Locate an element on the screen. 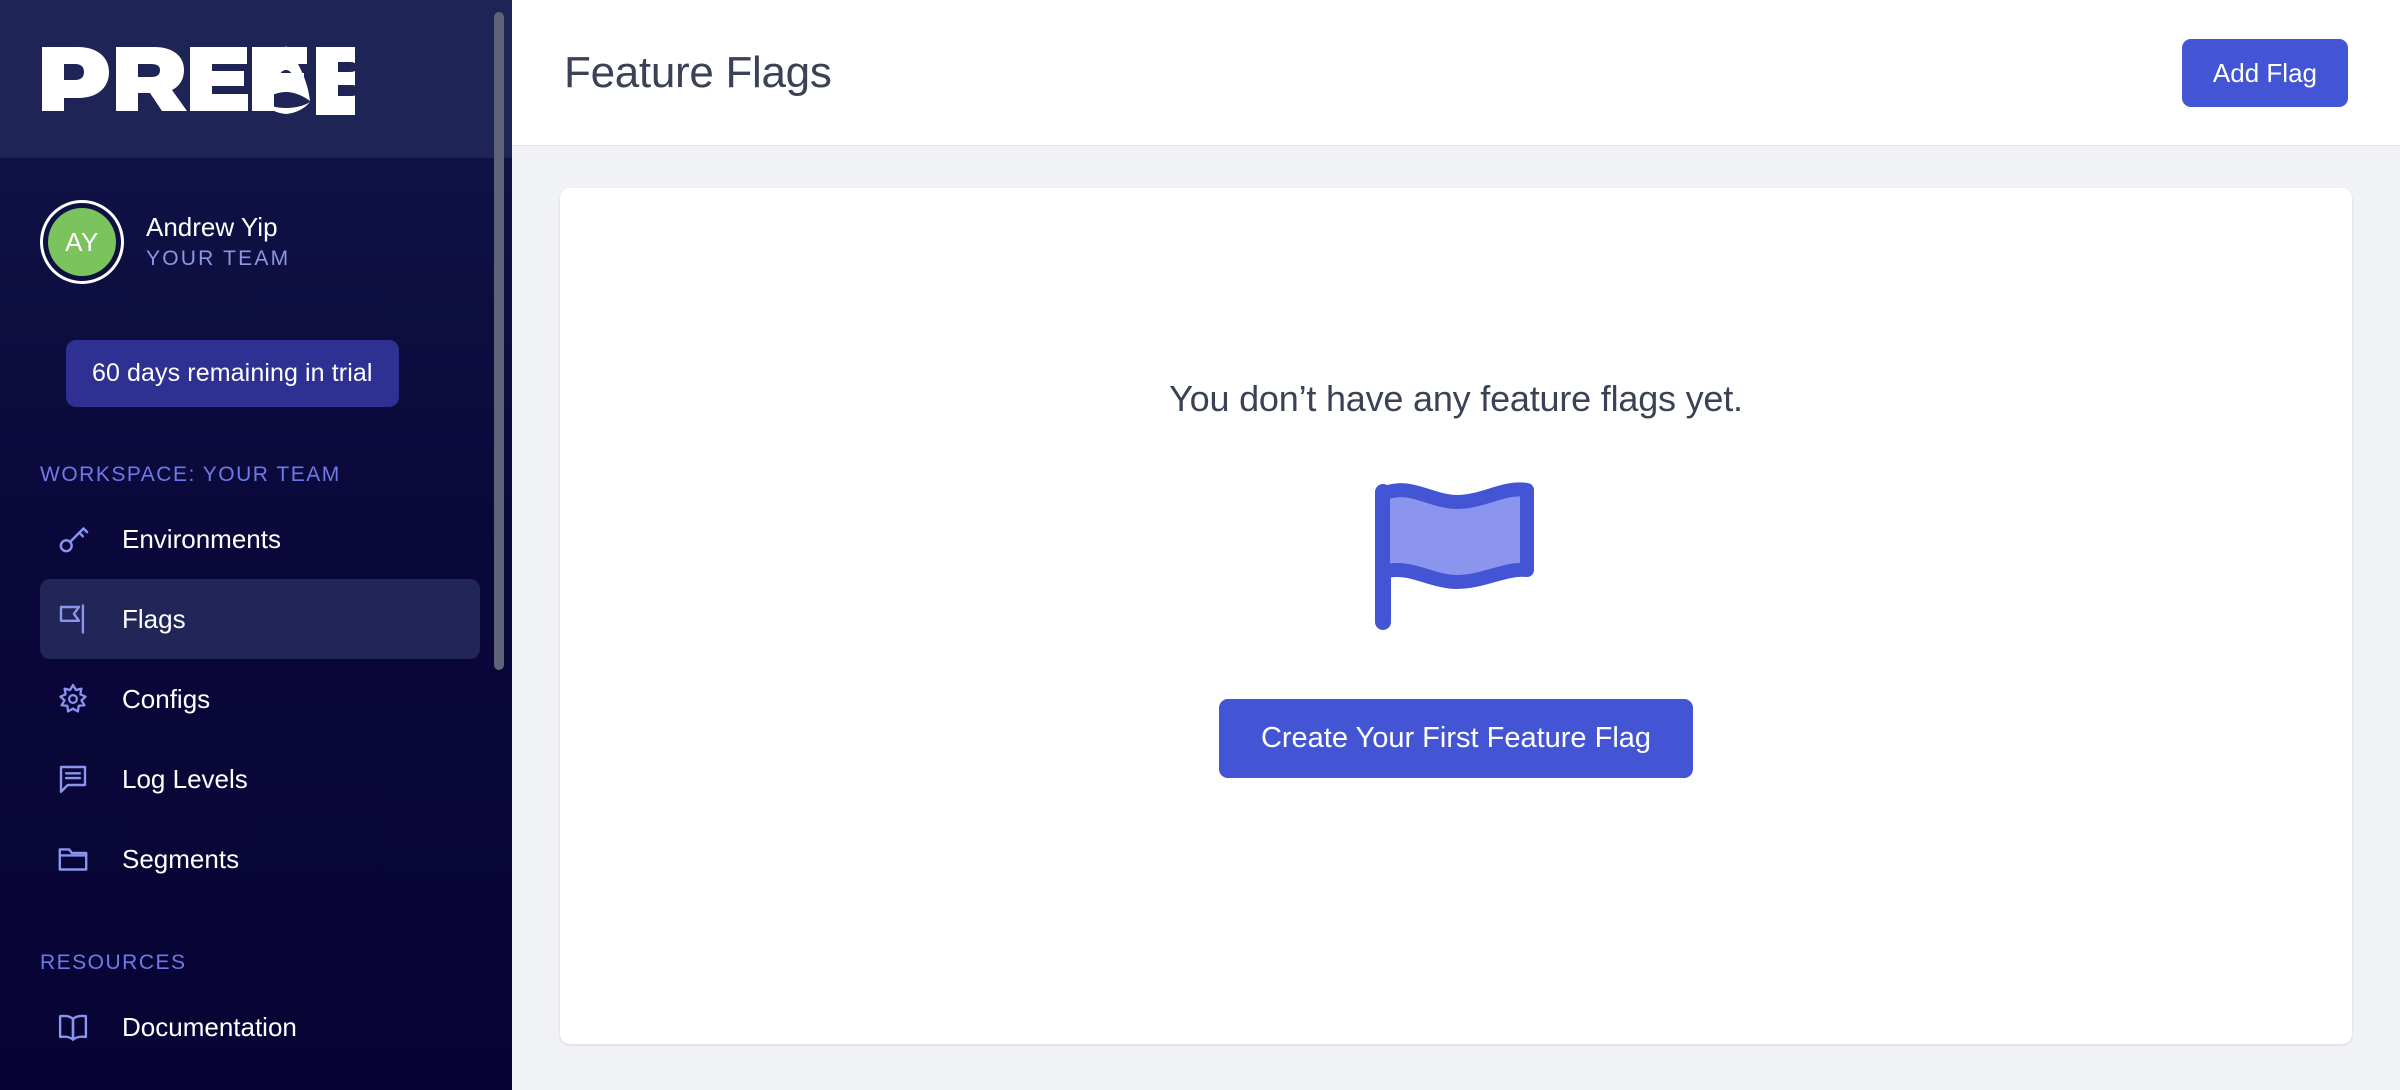  user-text: Andrew Yip YOUR TEAM is located at coordinates (218, 242).